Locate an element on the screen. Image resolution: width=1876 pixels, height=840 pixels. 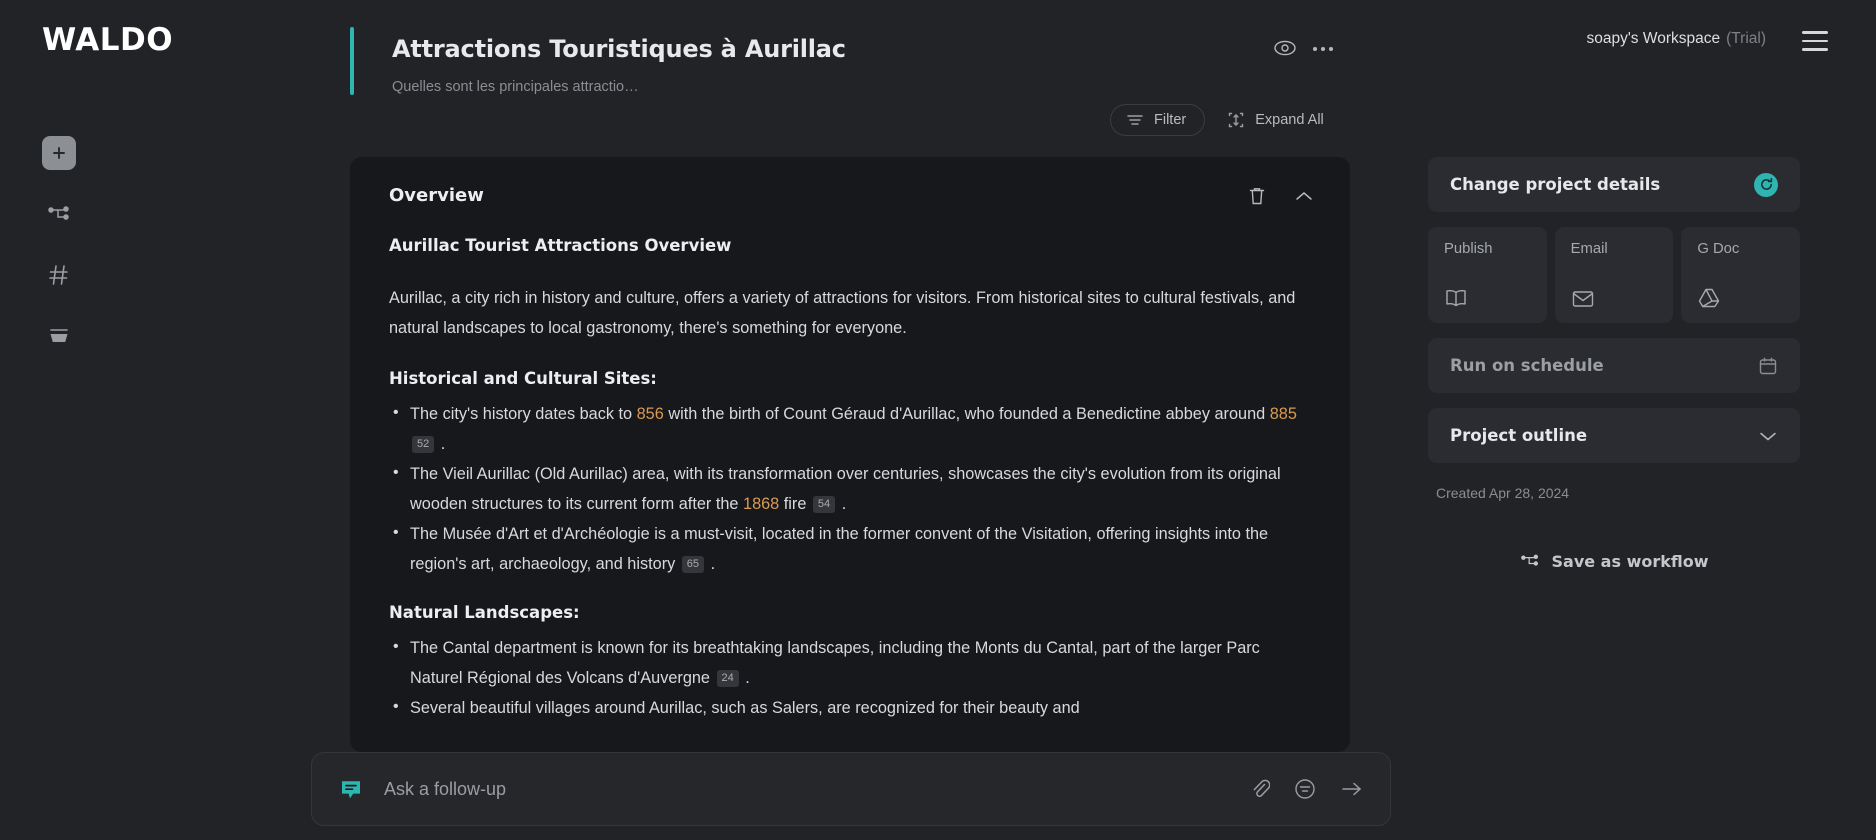
change-project-details-button: Change project details is located at coordinates (1614, 184).